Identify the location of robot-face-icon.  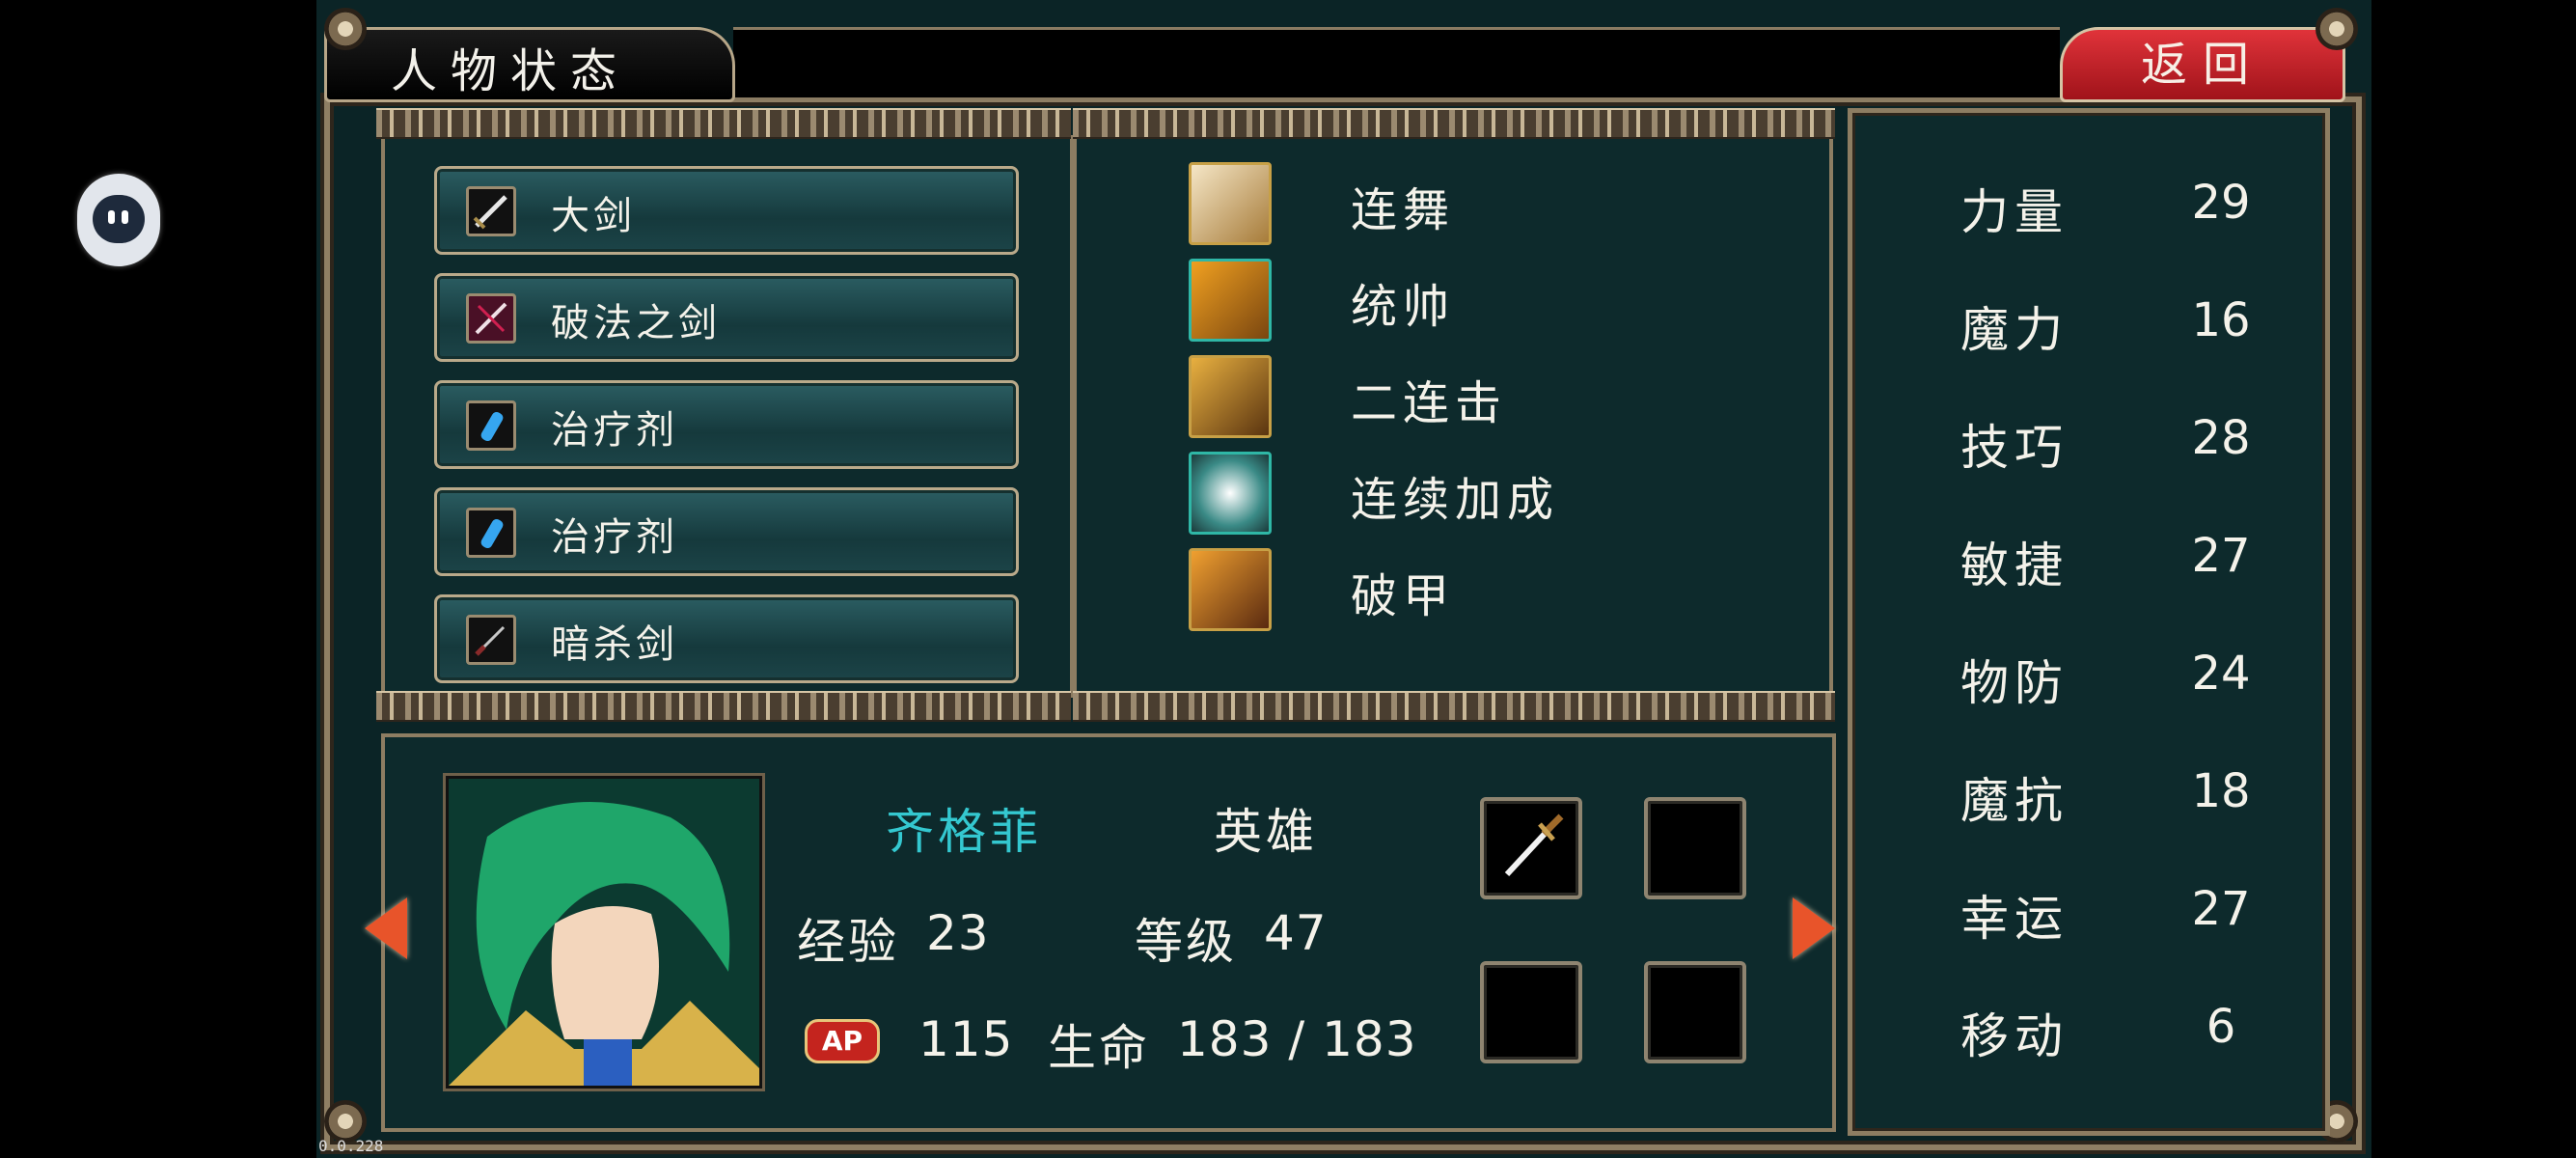
(119, 219).